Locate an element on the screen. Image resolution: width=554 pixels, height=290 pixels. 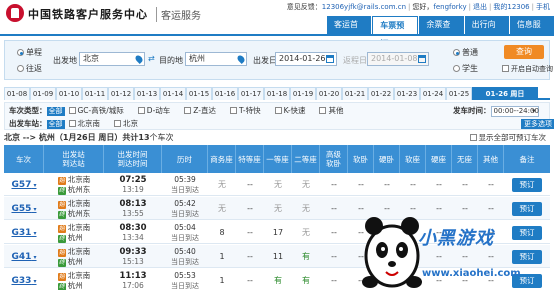
my-account-link: 我的12306 is located at coordinates (511, 7).